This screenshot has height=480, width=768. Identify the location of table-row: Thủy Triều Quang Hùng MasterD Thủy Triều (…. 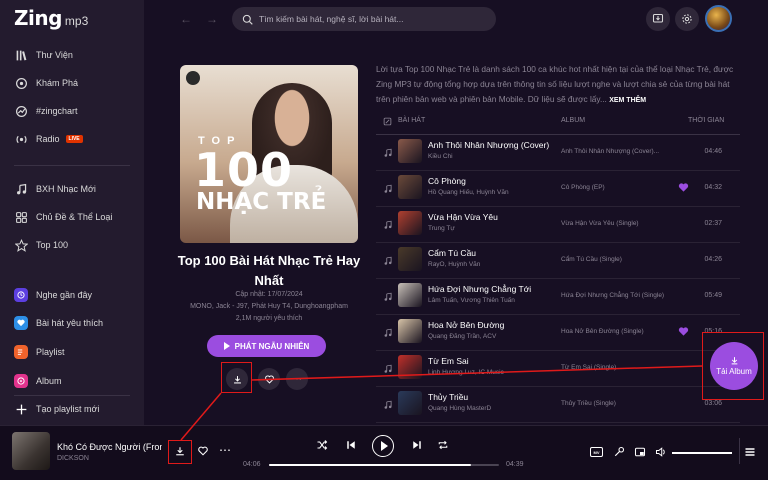
(558, 405).